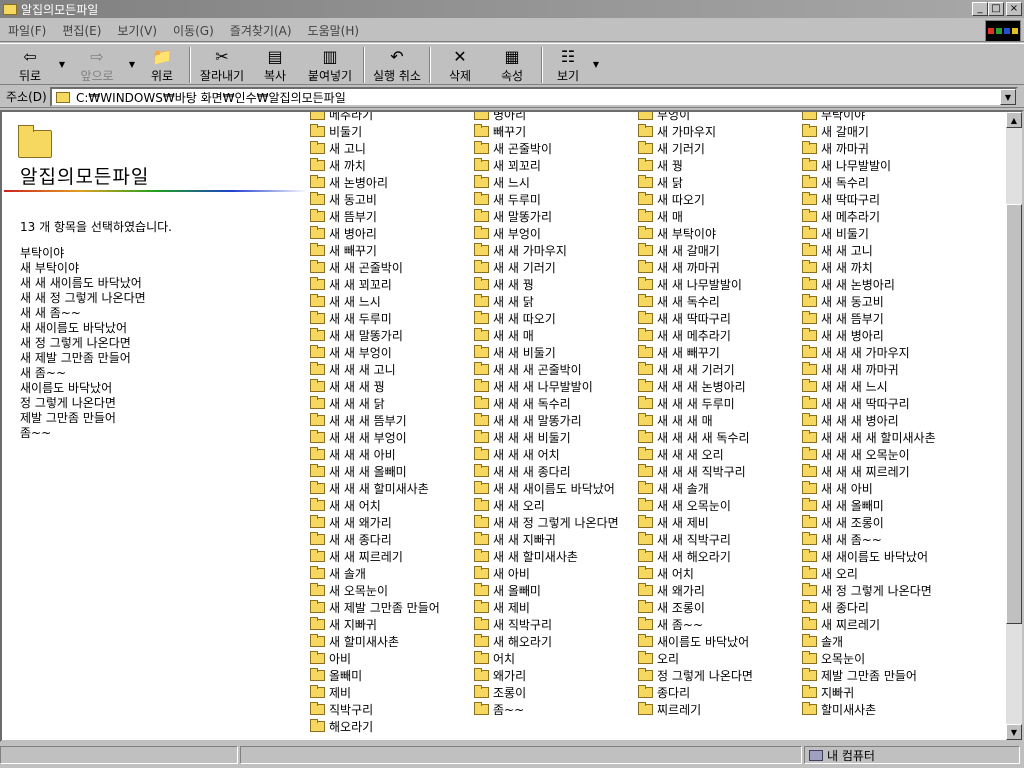 Image resolution: width=1024 pixels, height=768 pixels. I want to click on vertical-scrollbar: ▲ ▼, so click(1014, 426).